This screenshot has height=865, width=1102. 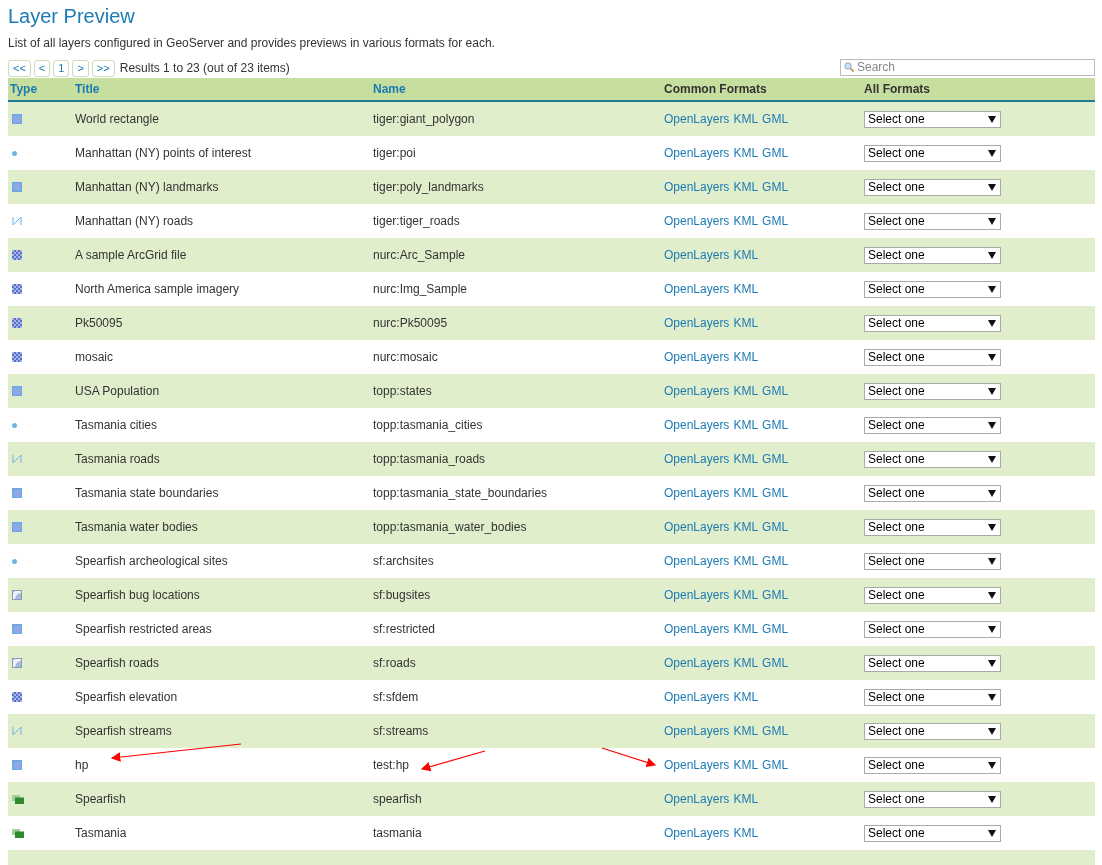 I want to click on layer-name: tasmania, so click(x=397, y=833).